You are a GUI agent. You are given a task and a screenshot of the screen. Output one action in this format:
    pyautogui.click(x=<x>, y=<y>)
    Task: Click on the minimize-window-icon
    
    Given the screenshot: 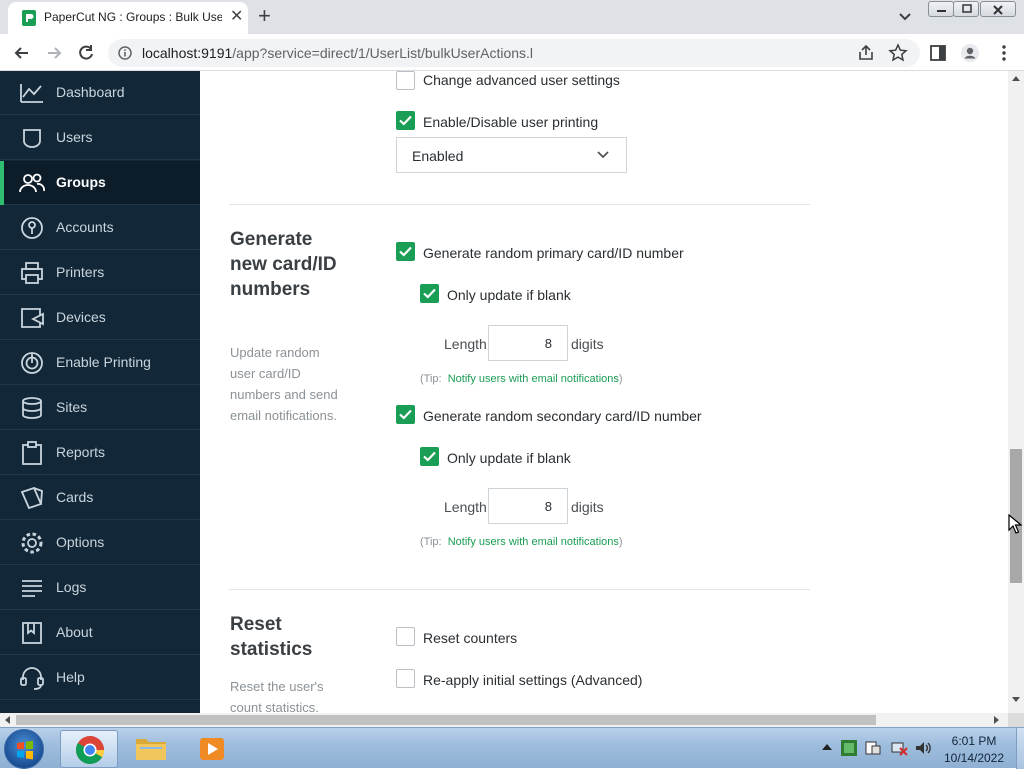 What is the action you would take?
    pyautogui.click(x=941, y=9)
    